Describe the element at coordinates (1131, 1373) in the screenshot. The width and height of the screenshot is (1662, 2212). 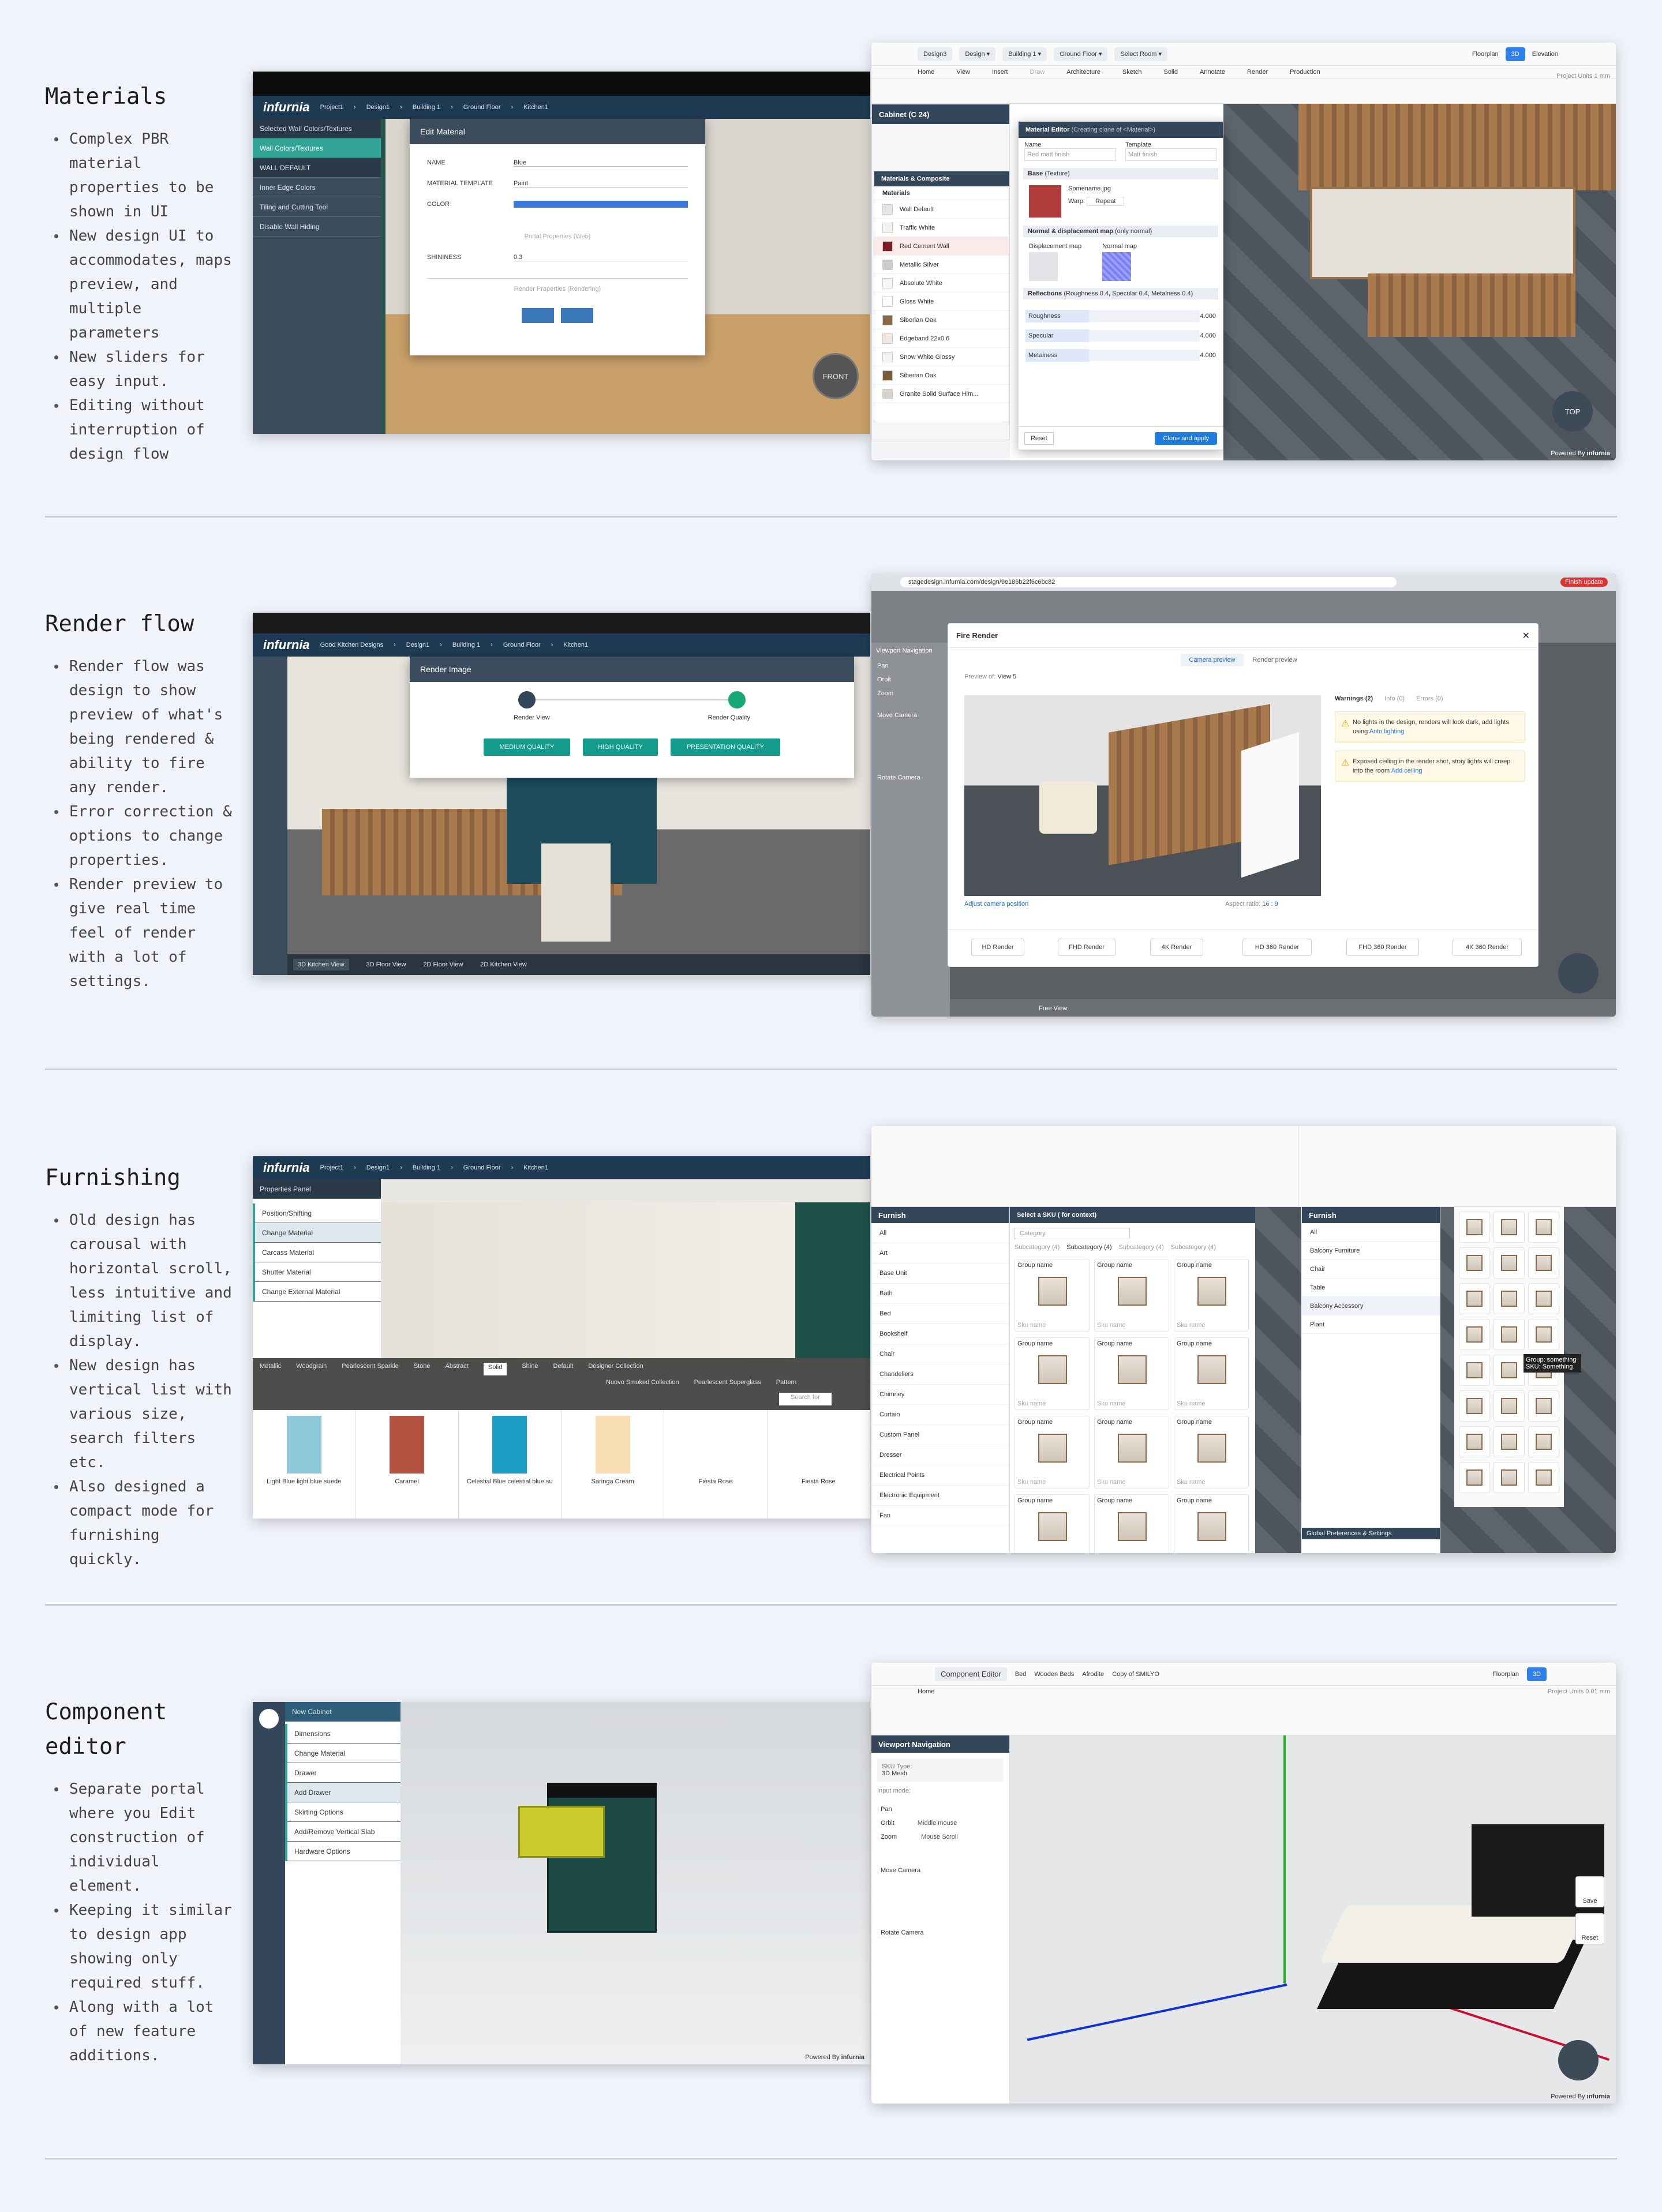
I see `sku-card: Group name Sku name` at that location.